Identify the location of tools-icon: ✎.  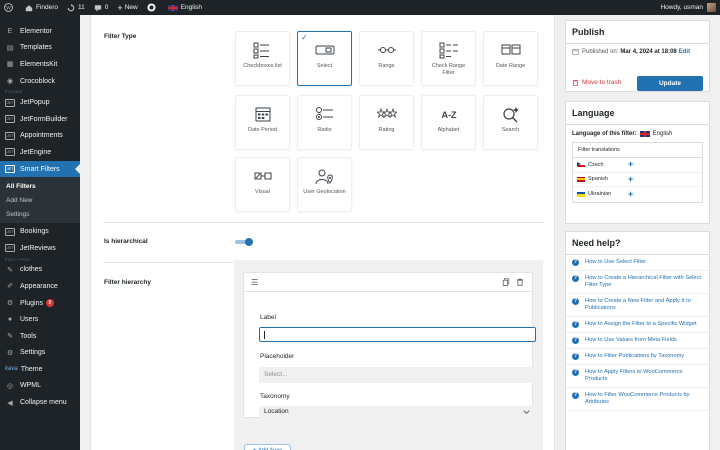
(10, 337).